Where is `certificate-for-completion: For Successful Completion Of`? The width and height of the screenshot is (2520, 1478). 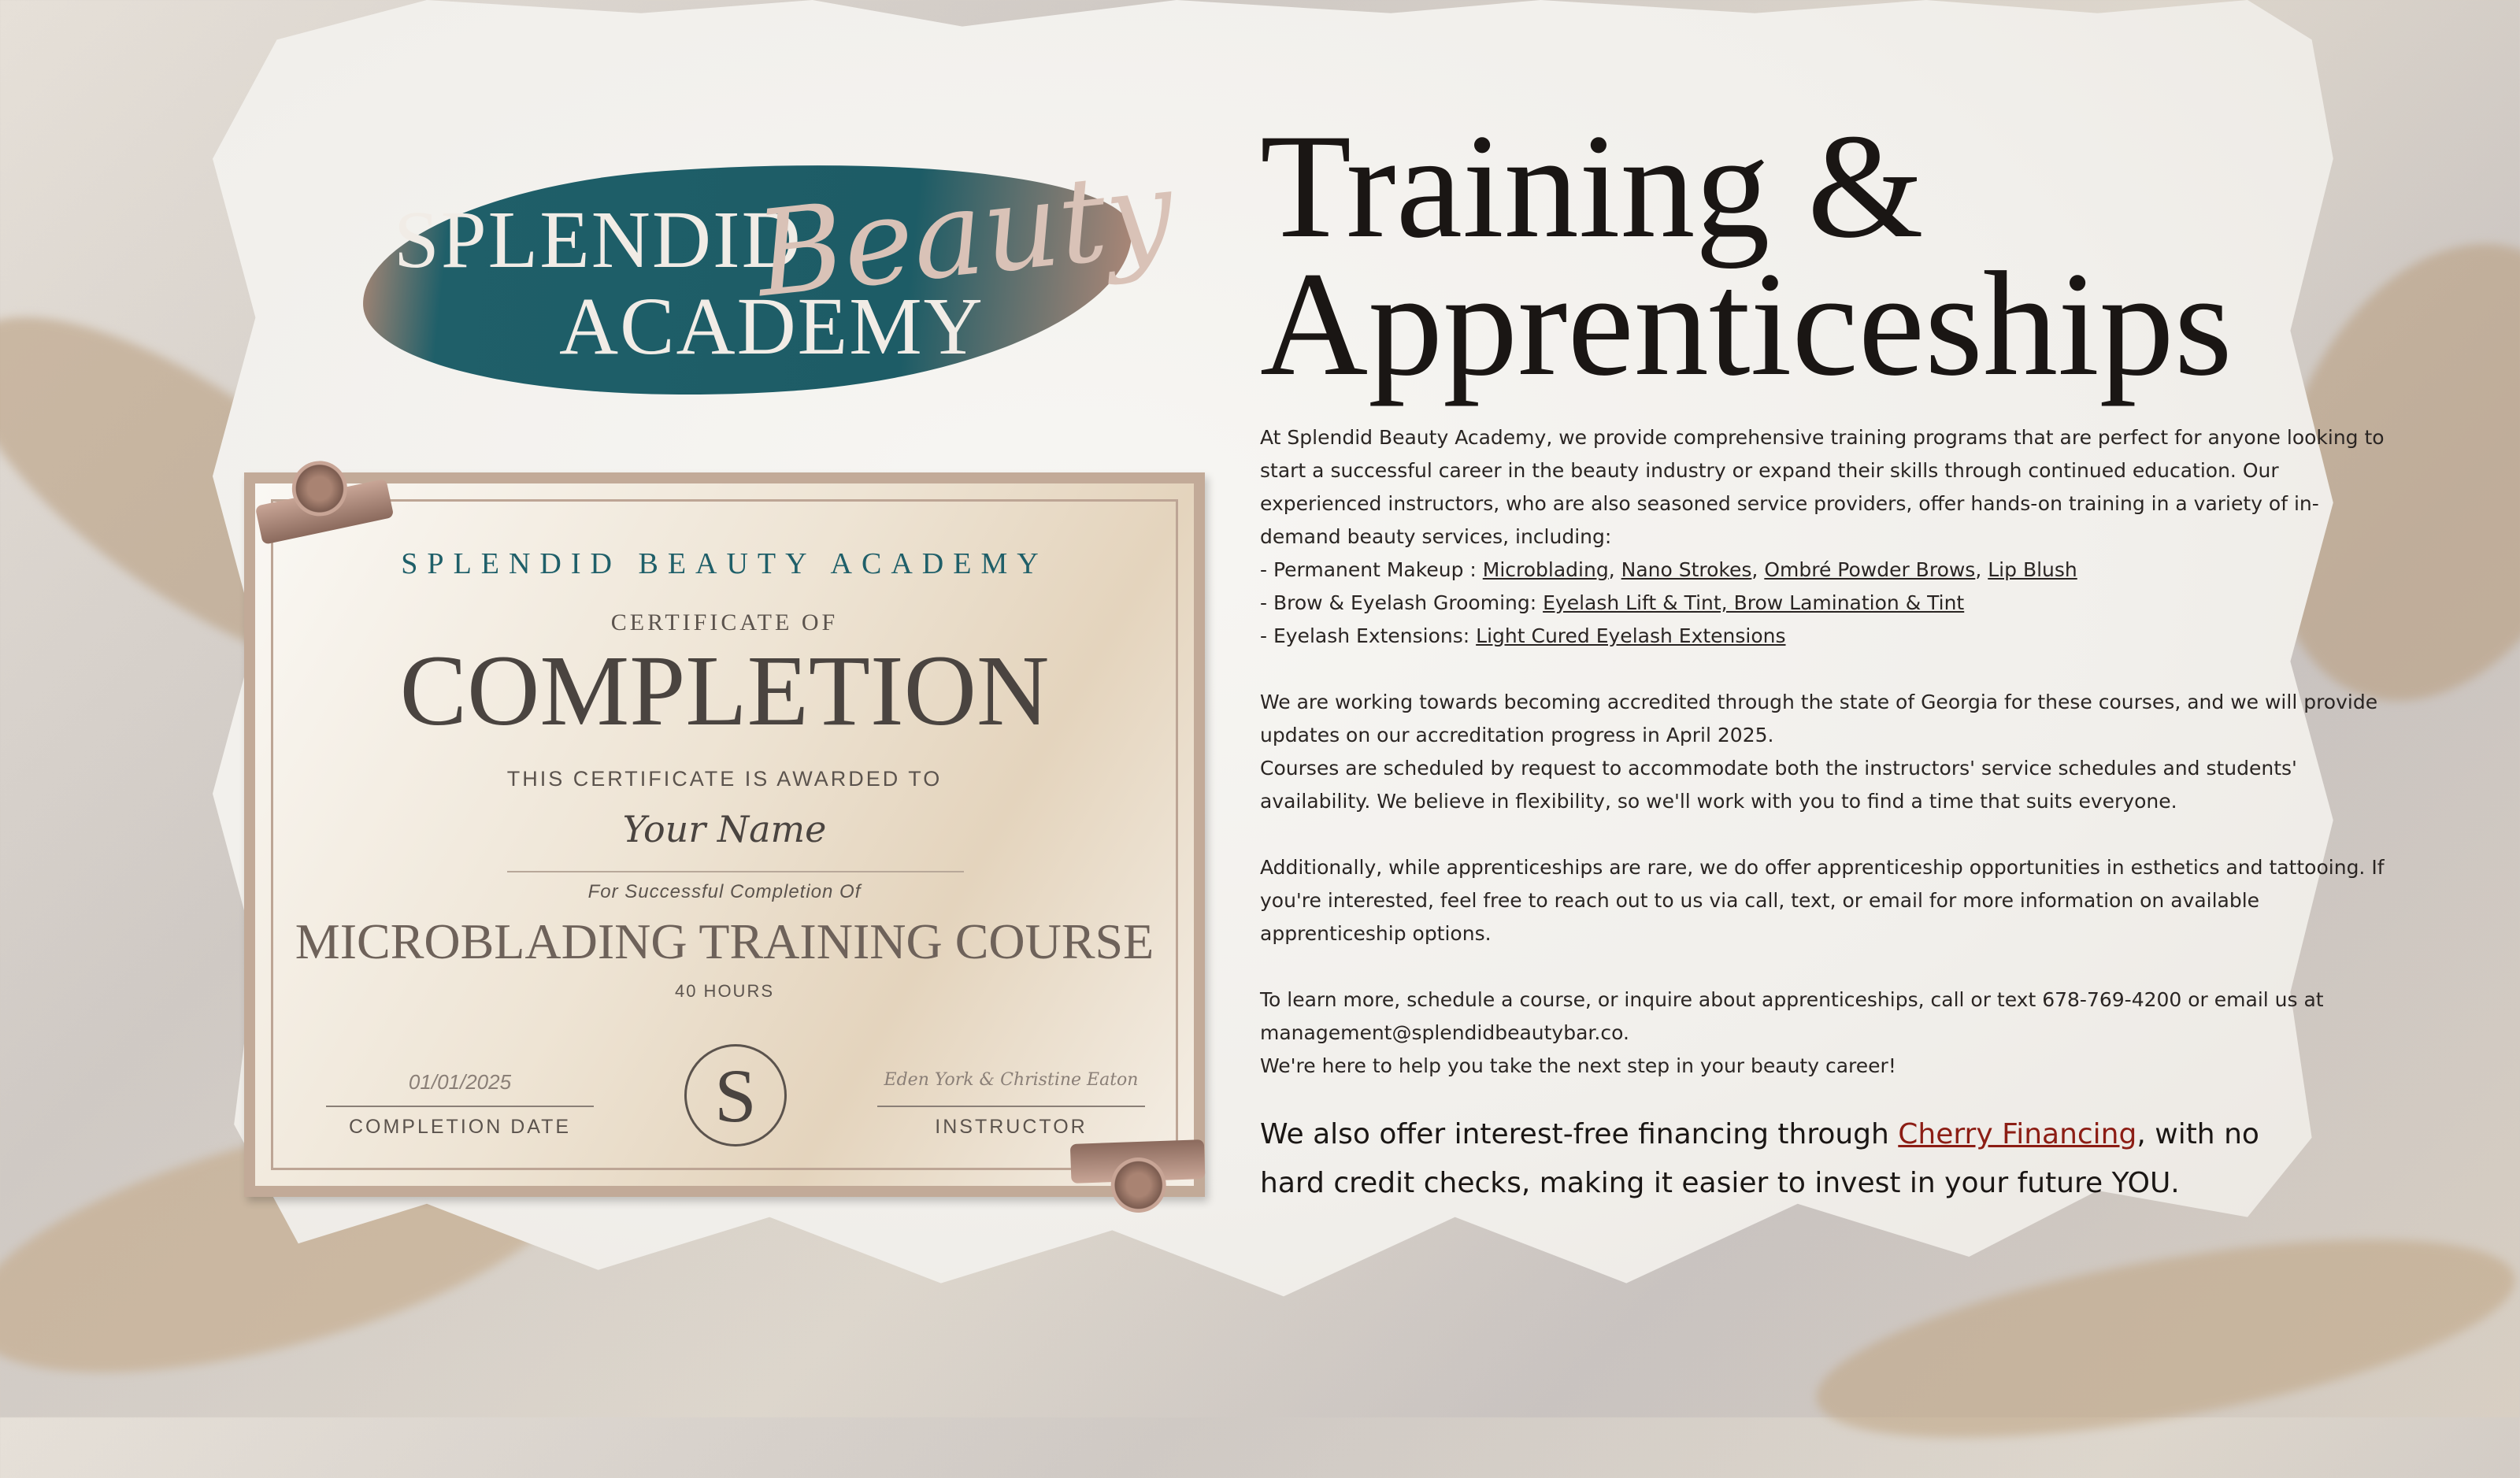 certificate-for-completion: For Successful Completion Of is located at coordinates (724, 891).